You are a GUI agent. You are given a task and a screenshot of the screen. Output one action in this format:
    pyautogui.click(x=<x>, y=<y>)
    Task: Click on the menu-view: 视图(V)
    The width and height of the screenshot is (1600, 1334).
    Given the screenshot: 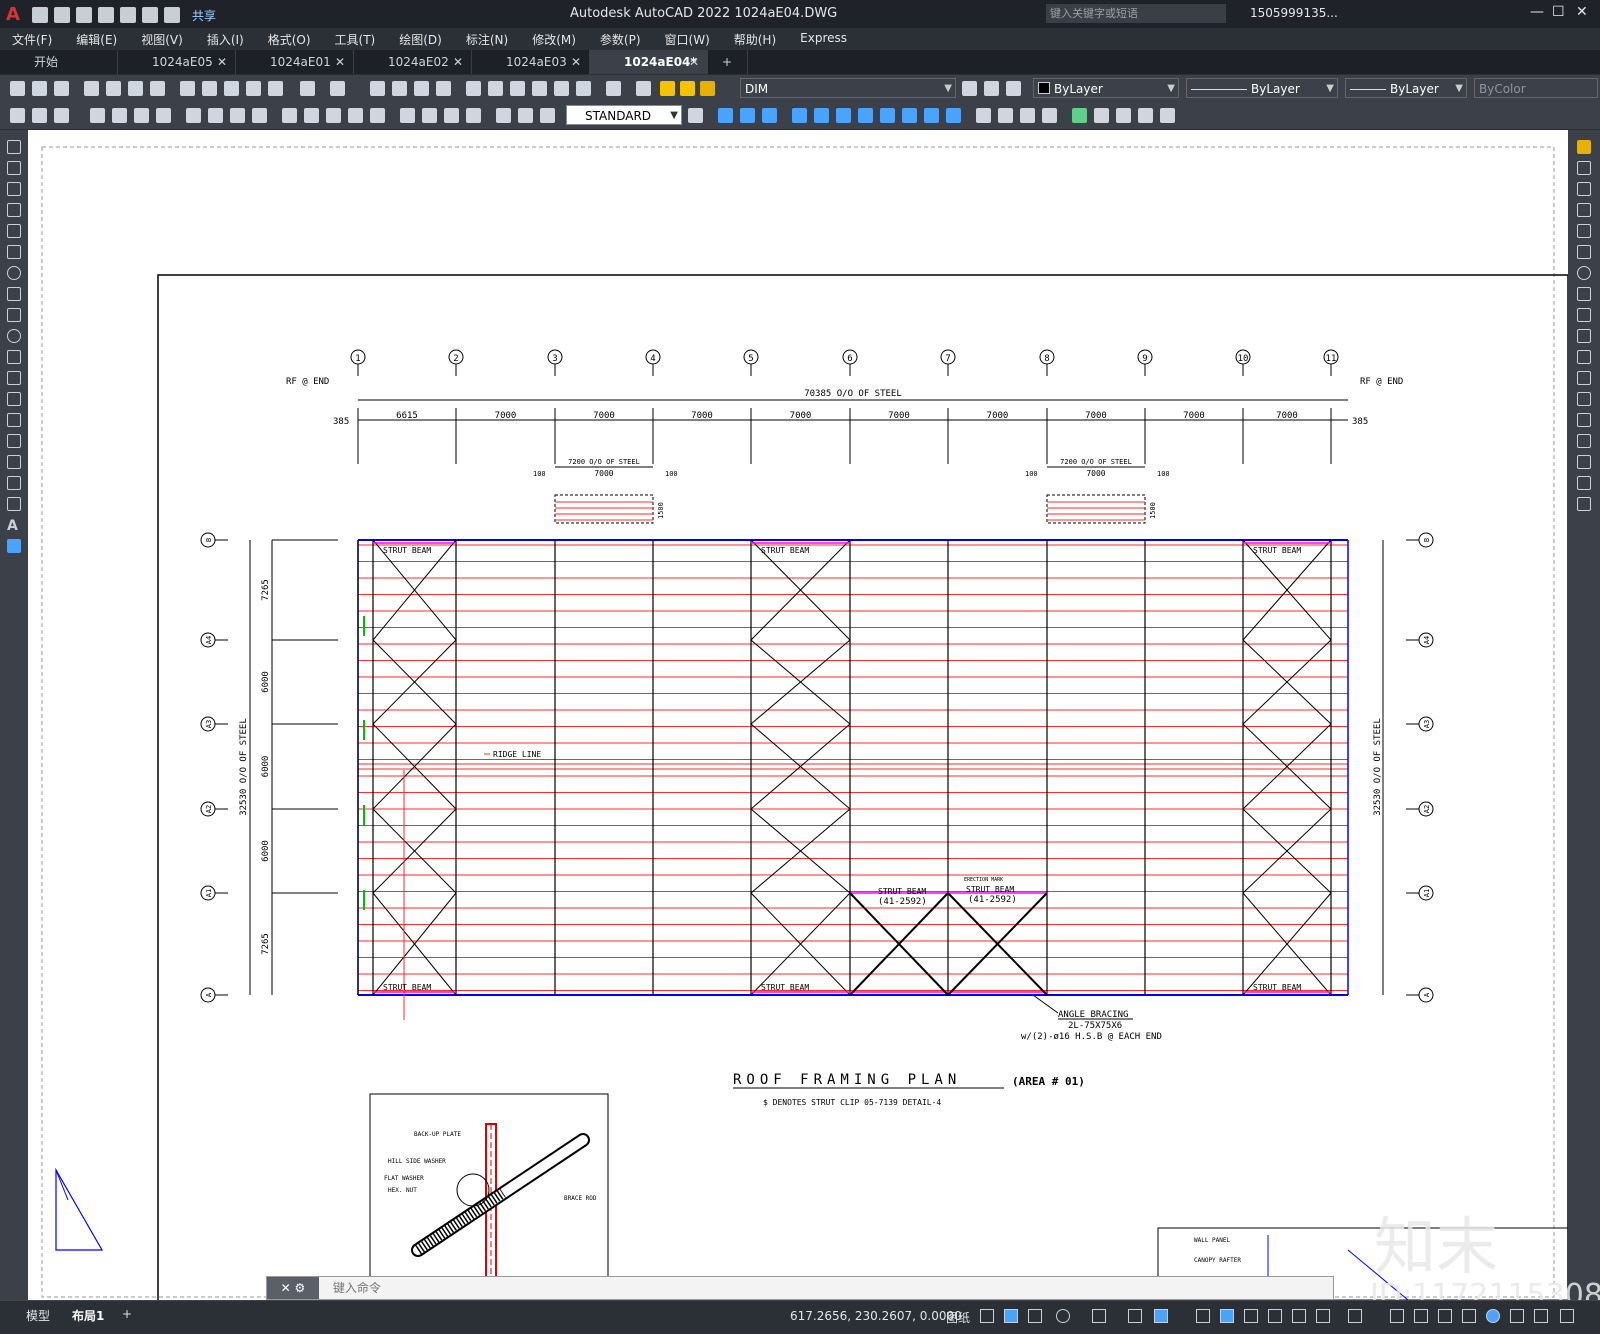 What is the action you would take?
    pyautogui.click(x=162, y=39)
    